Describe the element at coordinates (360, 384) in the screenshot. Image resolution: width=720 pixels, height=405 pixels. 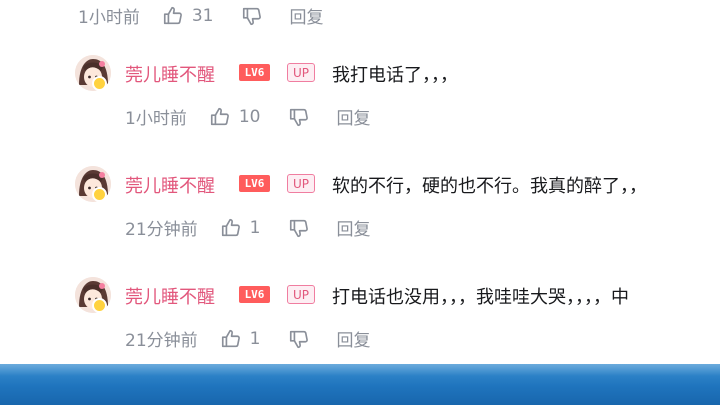
I see `taskbar` at that location.